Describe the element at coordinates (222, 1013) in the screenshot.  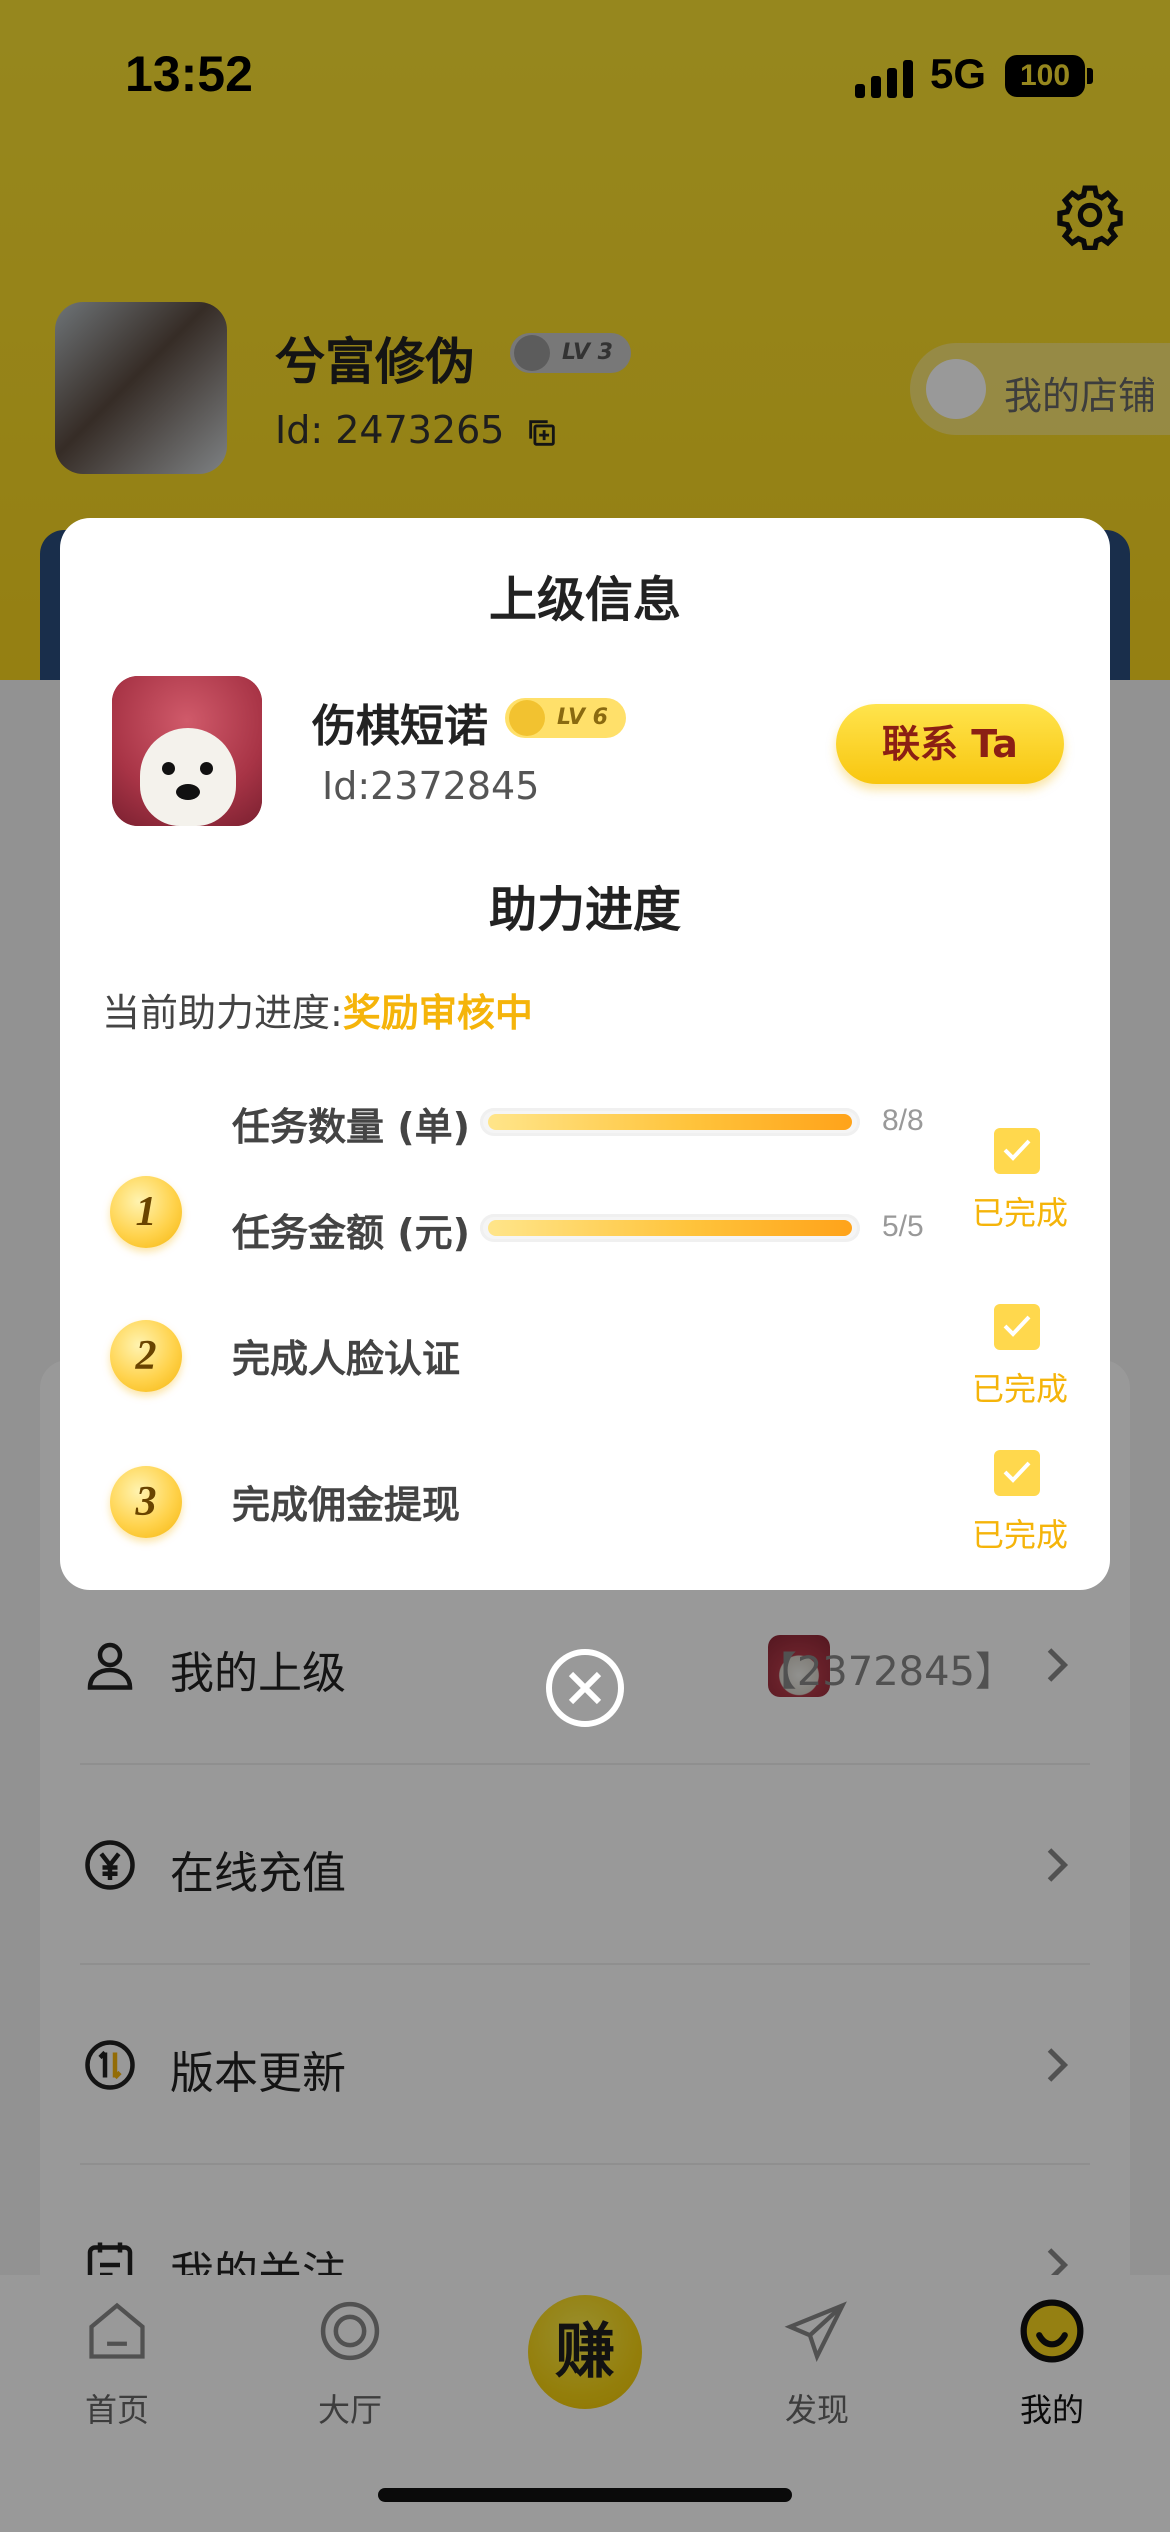
I see `progress-prefix: 当前助力进度:` at that location.